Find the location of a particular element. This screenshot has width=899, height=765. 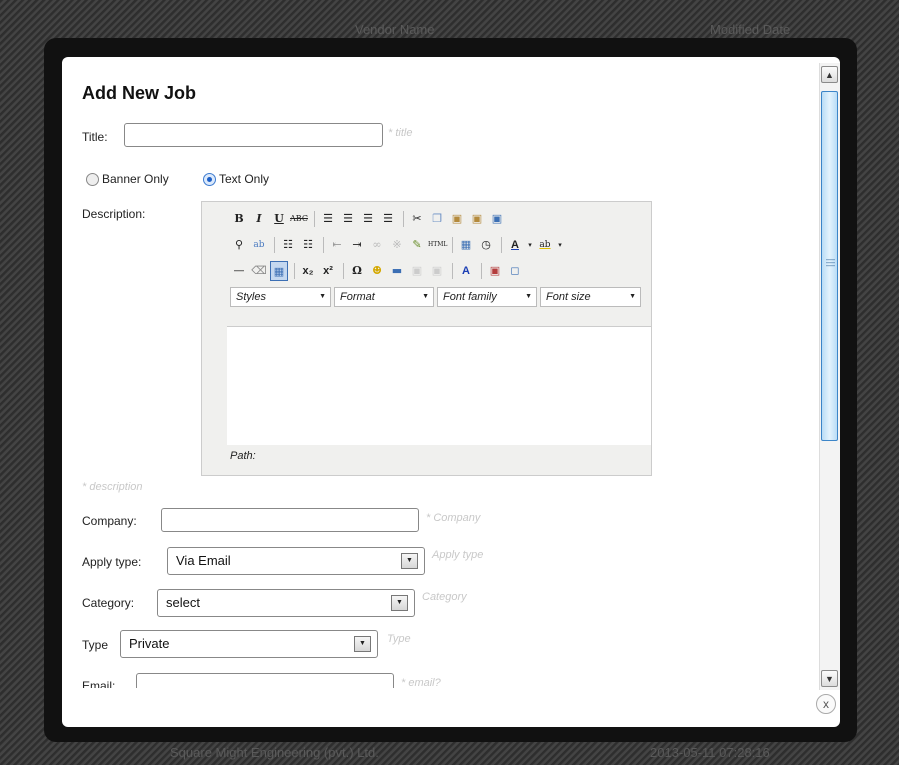

unlink-icon: ※ is located at coordinates (397, 245).